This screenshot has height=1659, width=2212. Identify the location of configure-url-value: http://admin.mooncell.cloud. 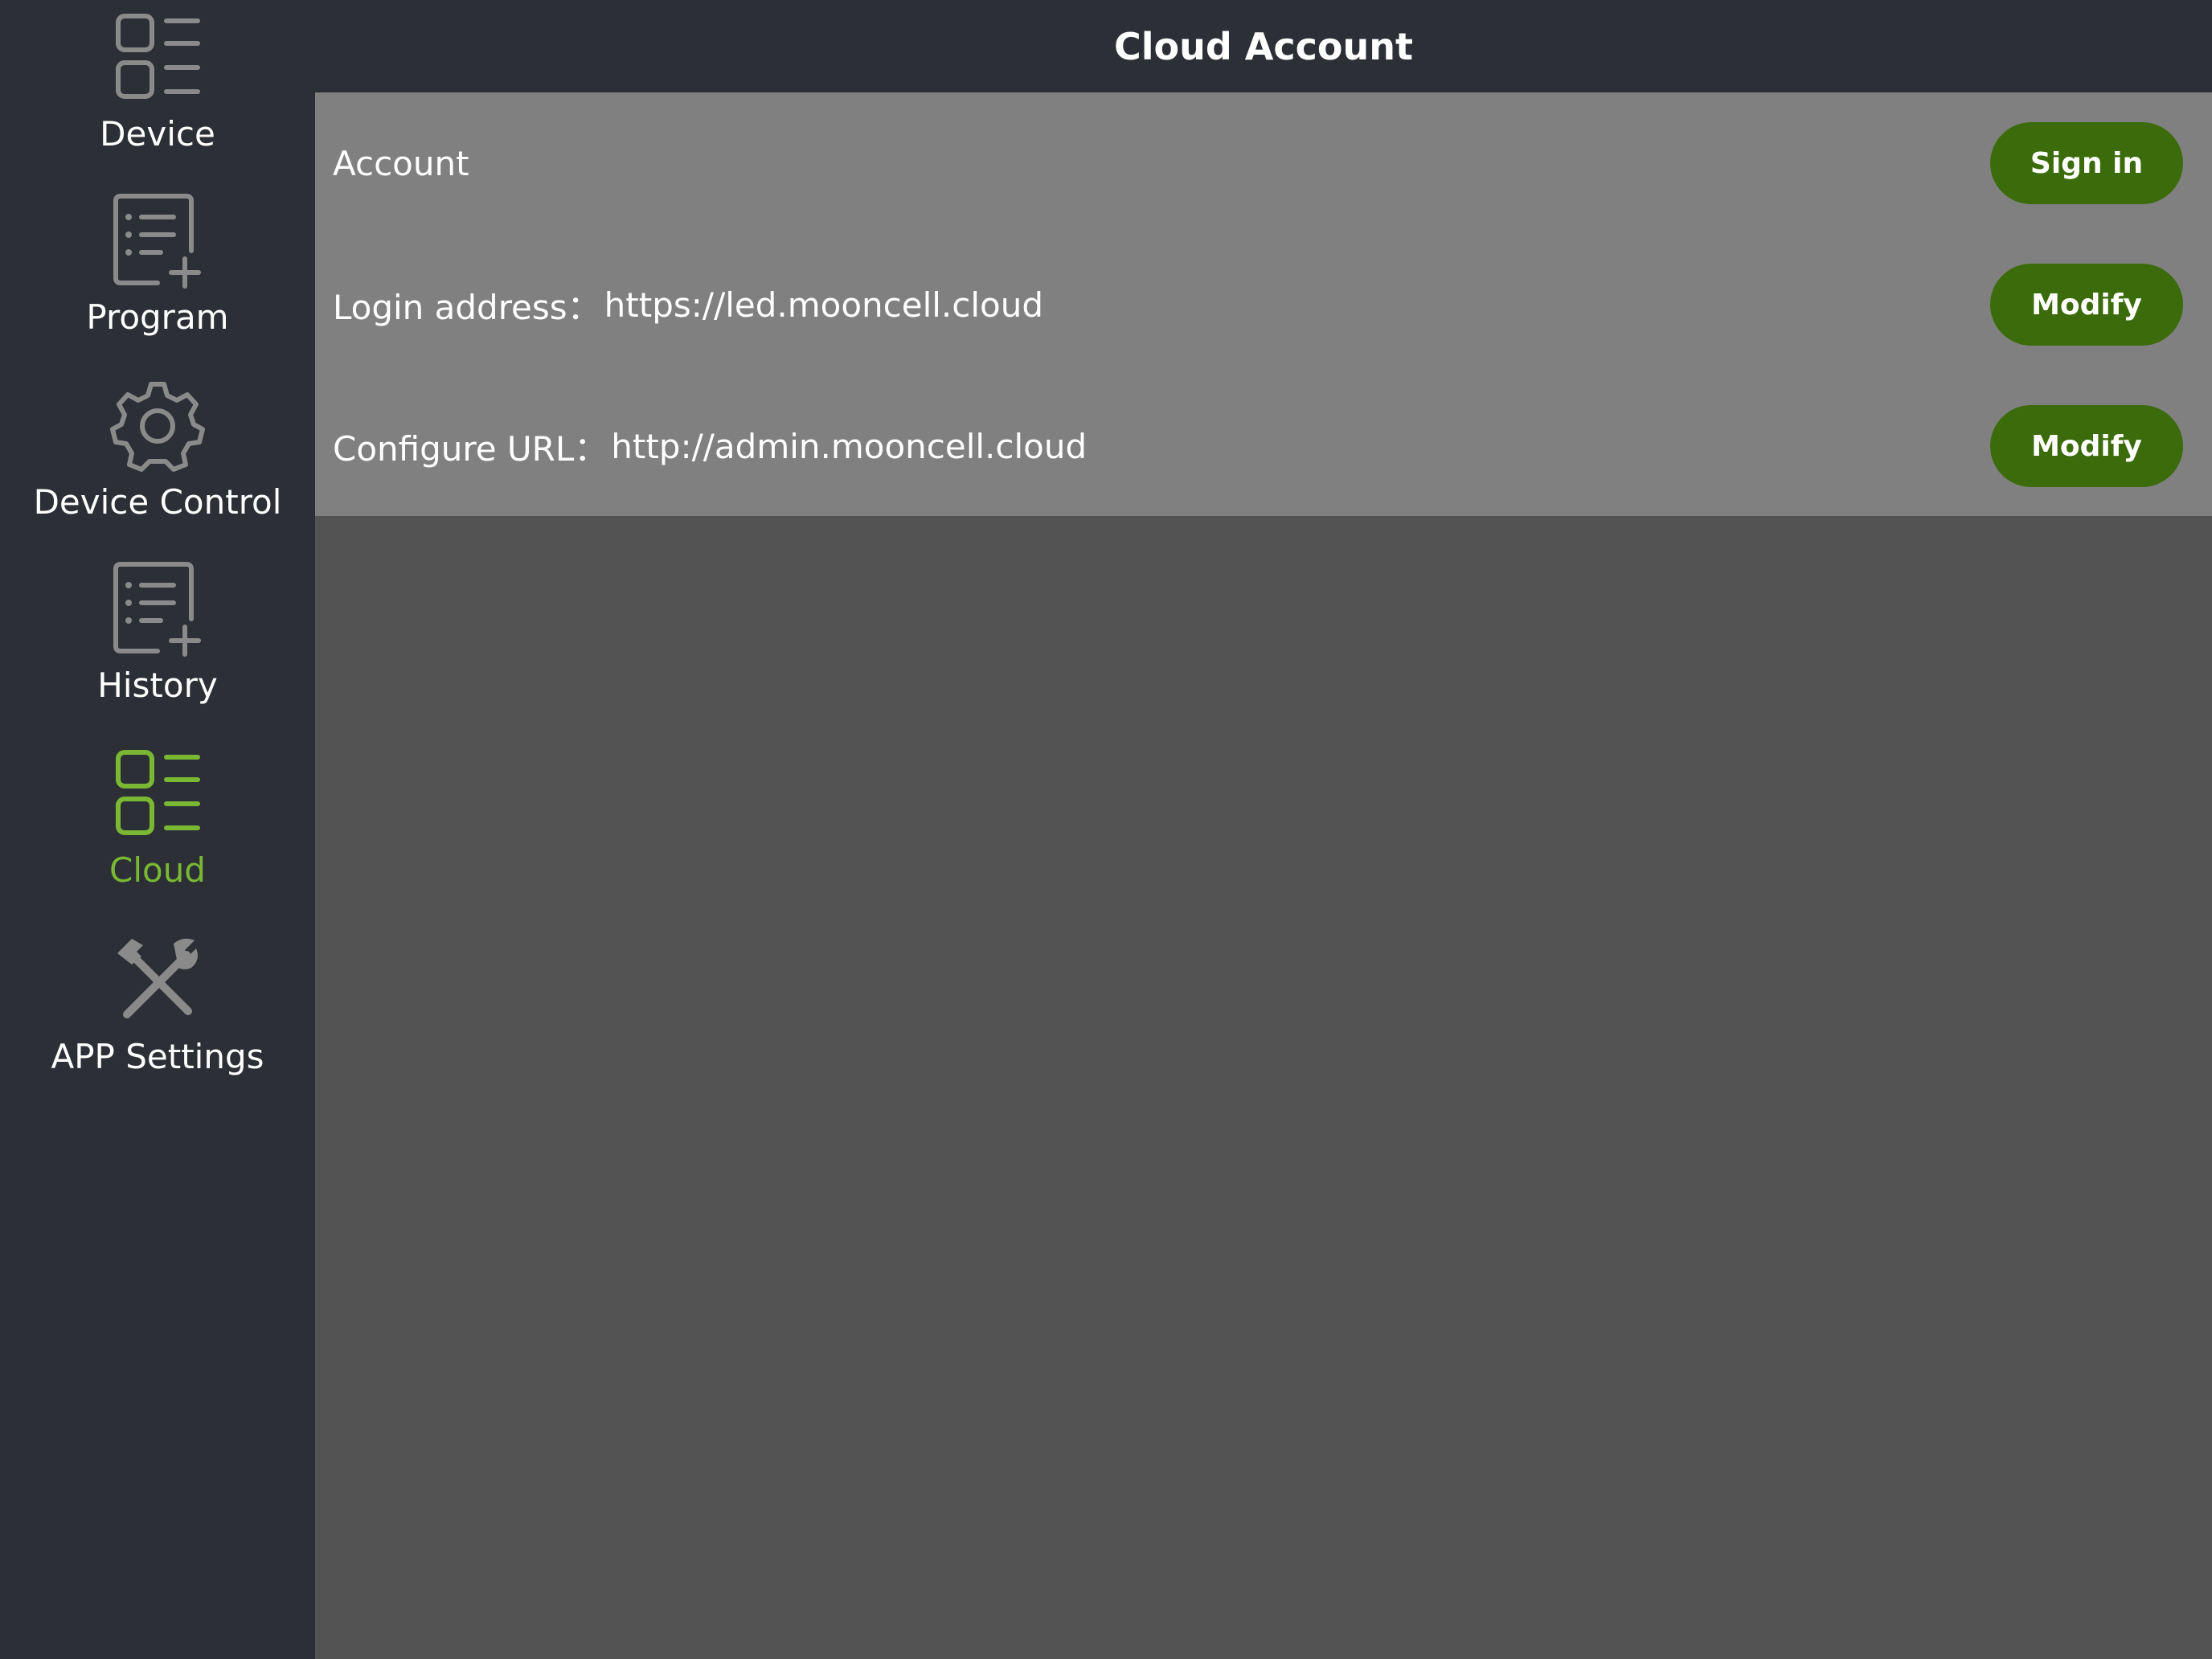
(849, 446).